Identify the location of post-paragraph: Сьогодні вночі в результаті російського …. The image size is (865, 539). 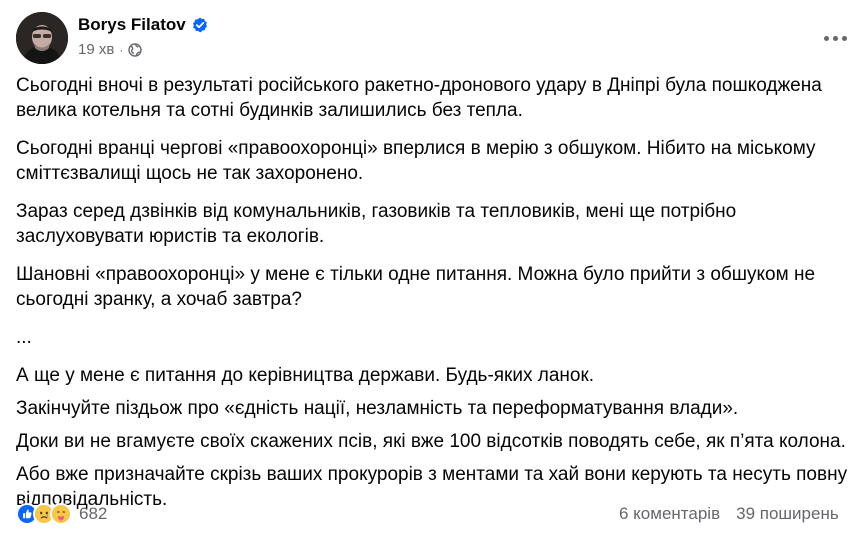
(419, 98).